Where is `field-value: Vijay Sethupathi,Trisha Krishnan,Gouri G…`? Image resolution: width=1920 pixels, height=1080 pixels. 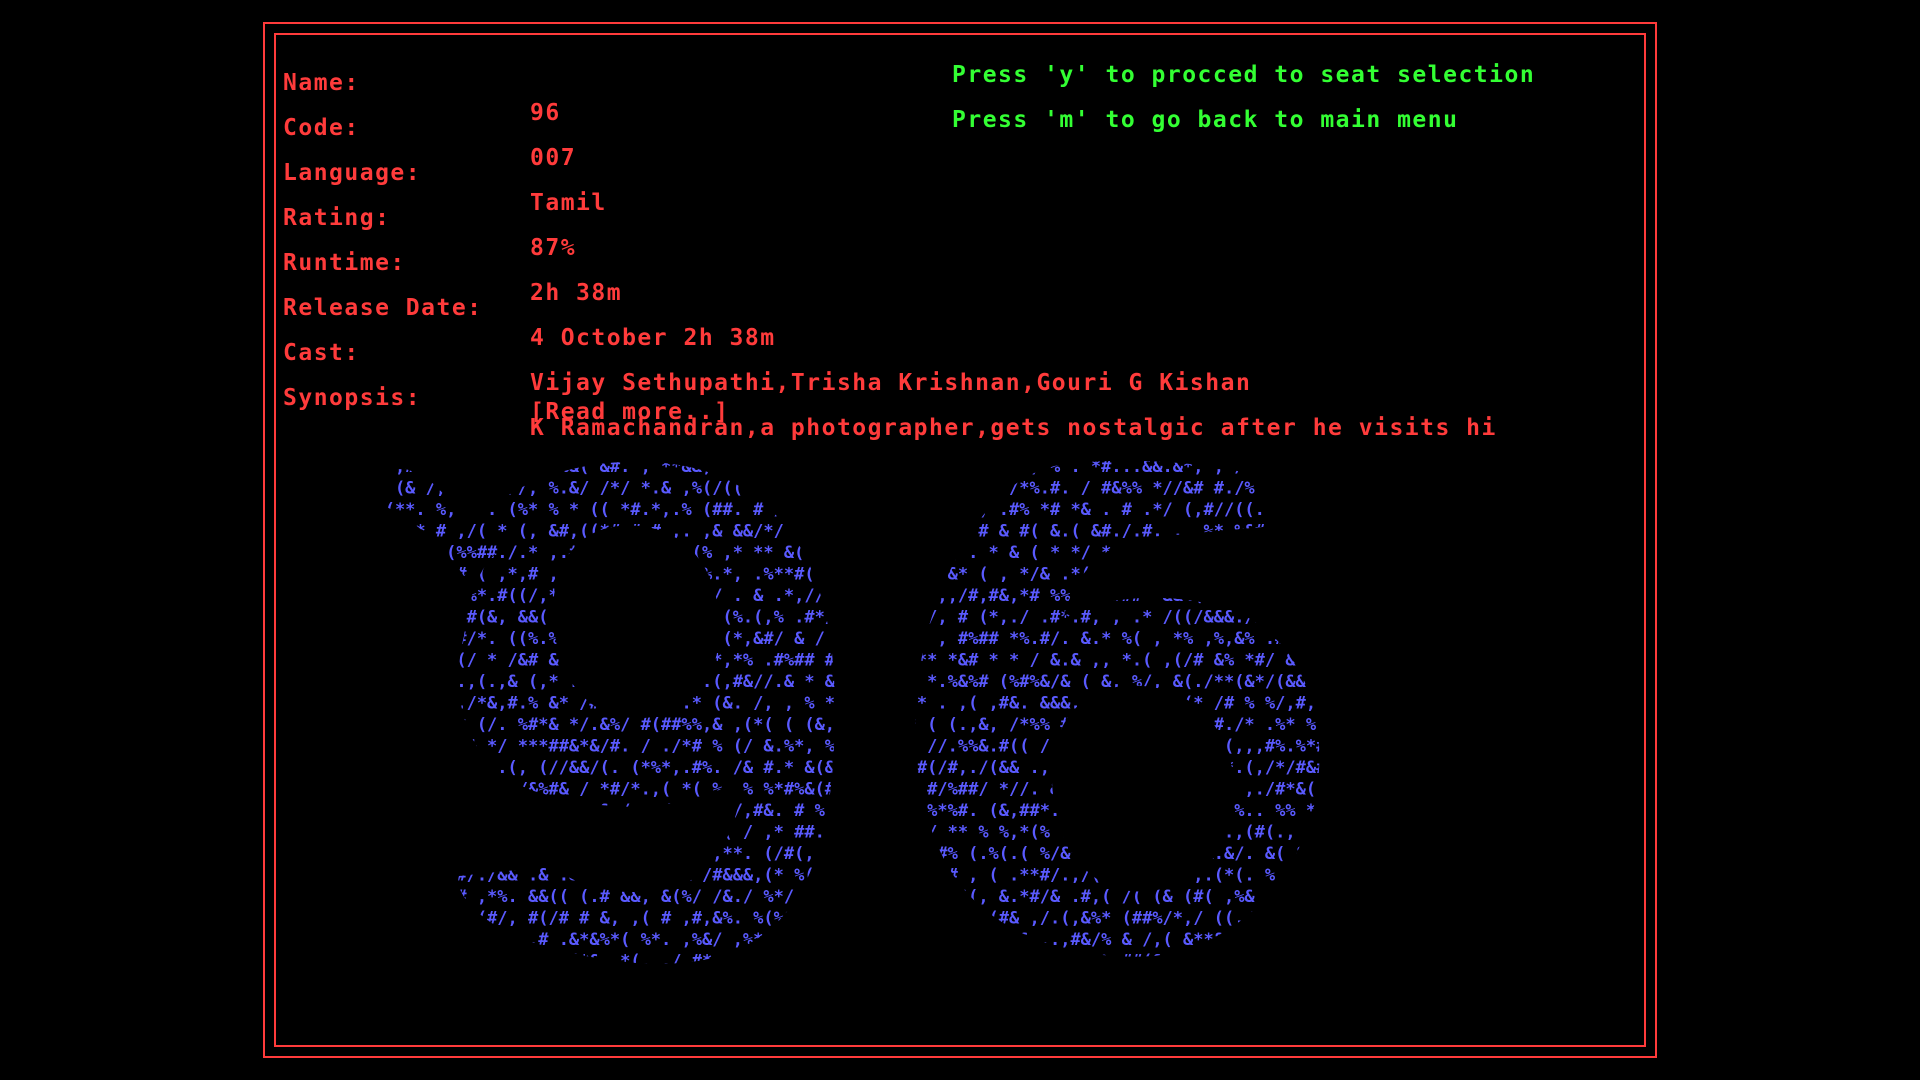
field-value: Vijay Sethupathi,Trisha Krishnan,Gouri G… is located at coordinates (891, 383).